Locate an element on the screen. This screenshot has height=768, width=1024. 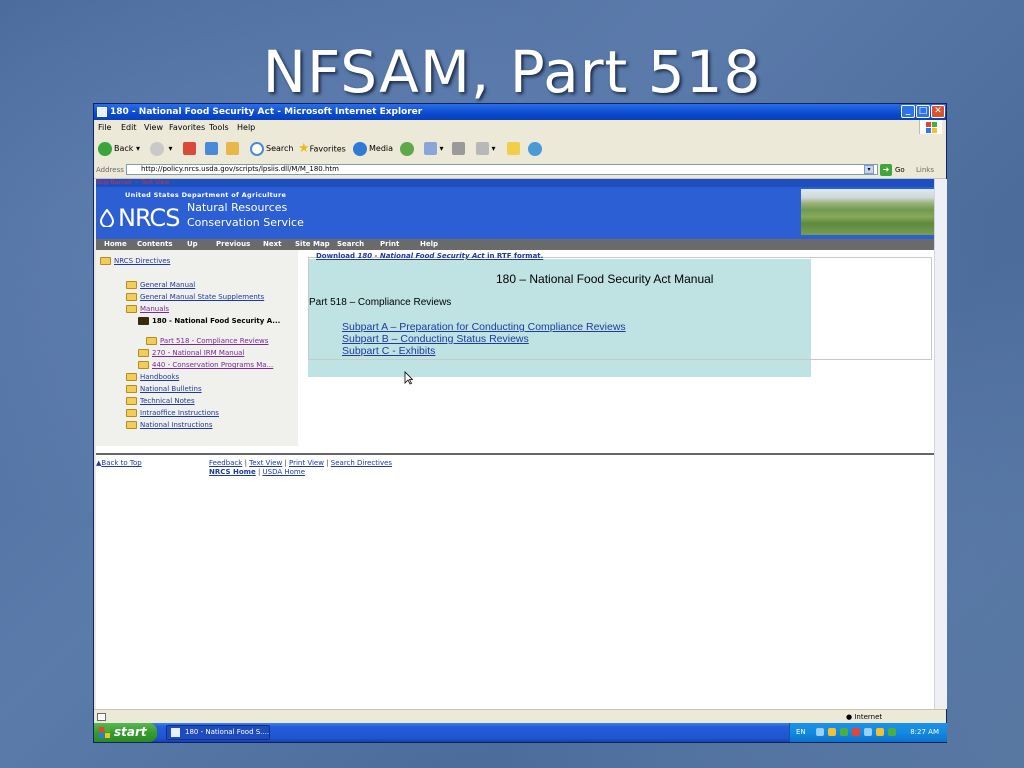
tree-item-intraoffice: Intraoffice Instructions is located at coordinates (172, 413).